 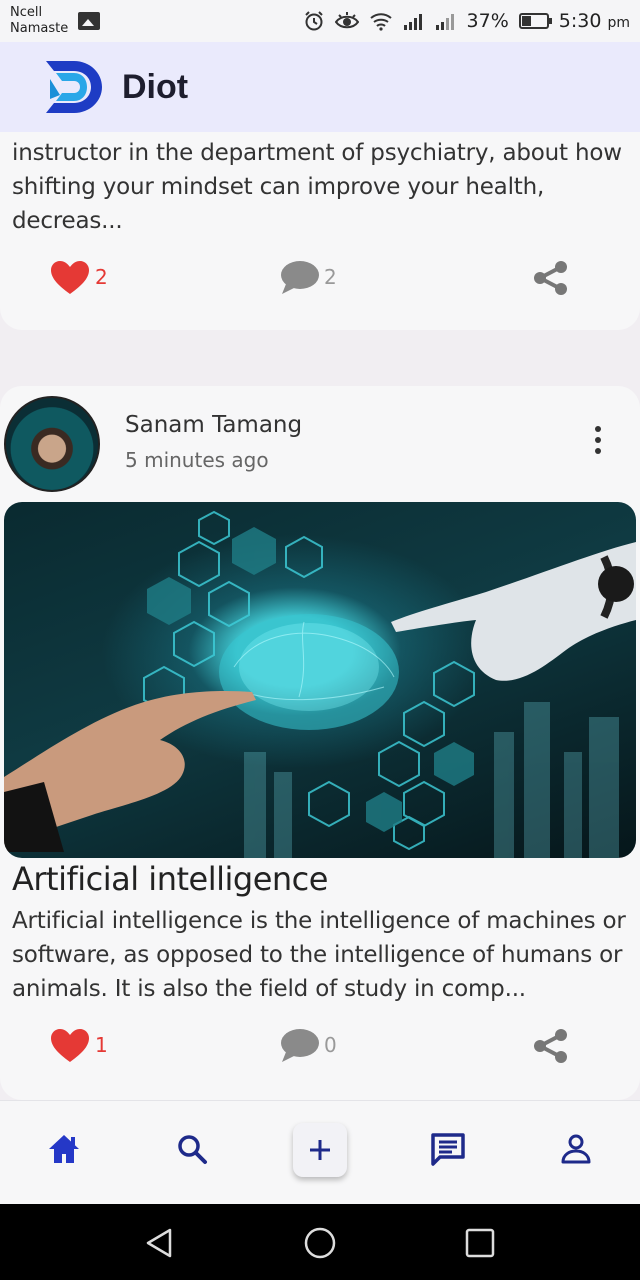 I want to click on comment-count: 0, so click(x=330, y=1045).